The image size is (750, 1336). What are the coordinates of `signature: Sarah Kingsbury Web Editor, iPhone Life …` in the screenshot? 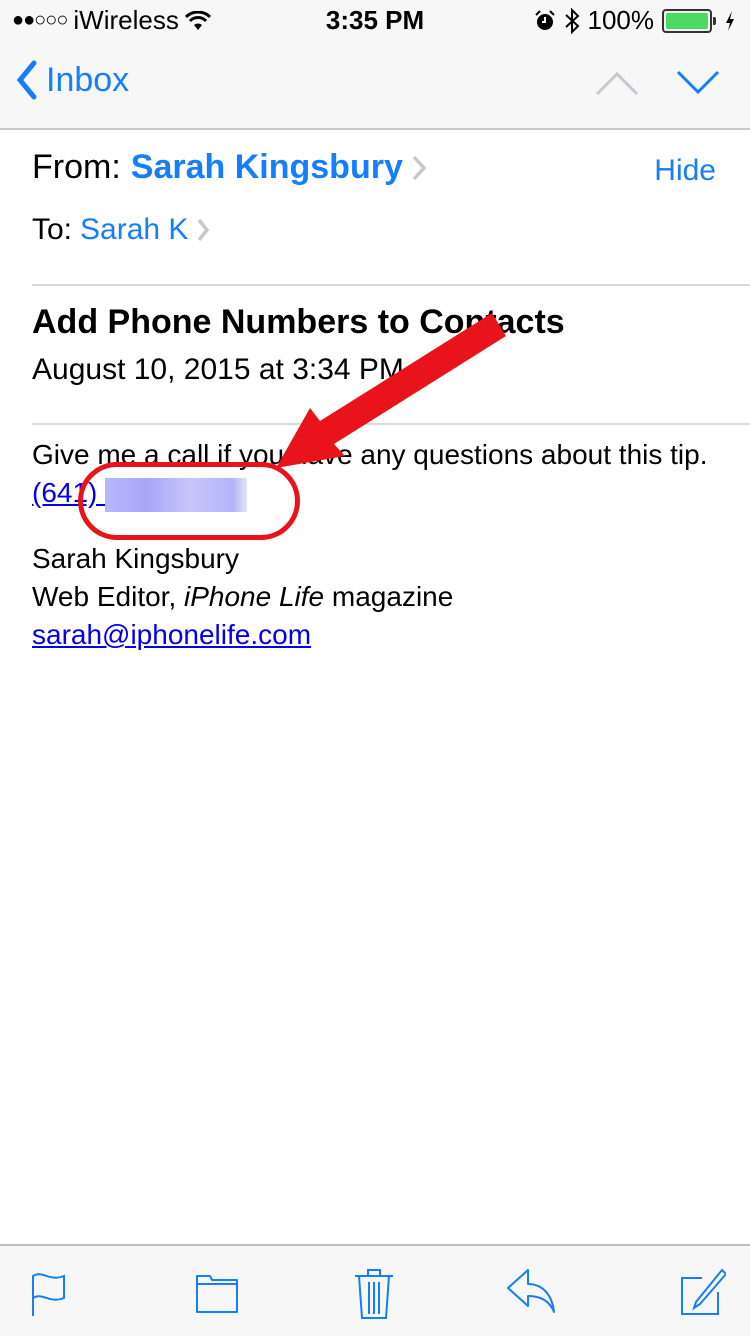 It's located at (382, 597).